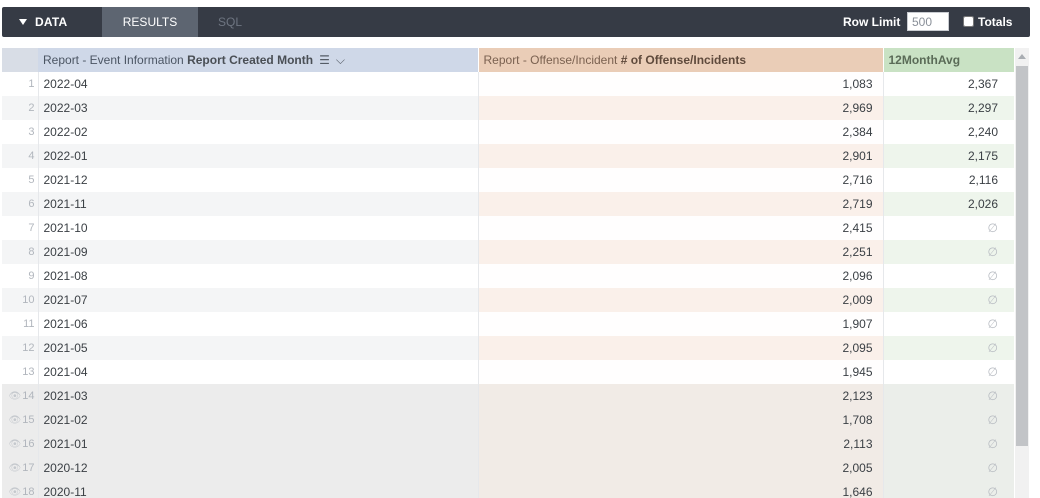 This screenshot has height=498, width=1040. I want to click on month-cell: 2021-11, so click(257, 204).